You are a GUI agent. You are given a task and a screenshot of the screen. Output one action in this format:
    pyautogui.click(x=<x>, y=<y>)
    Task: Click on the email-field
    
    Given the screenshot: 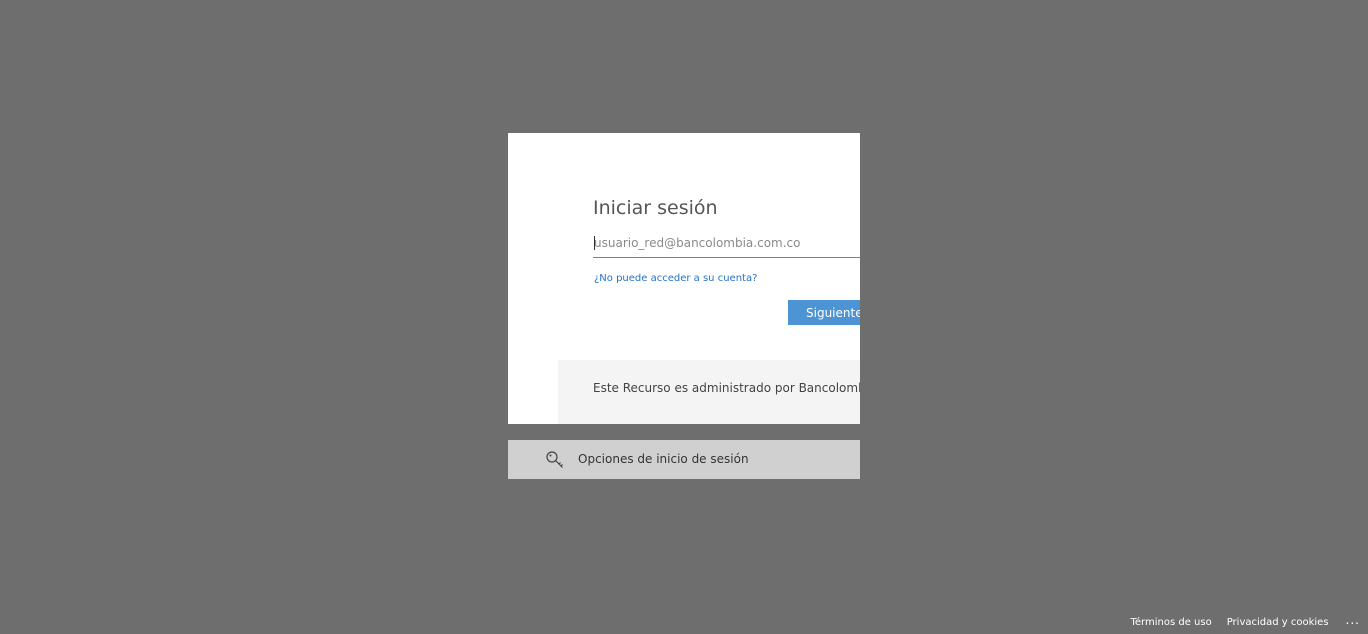 What is the action you would take?
    pyautogui.click(x=726, y=243)
    